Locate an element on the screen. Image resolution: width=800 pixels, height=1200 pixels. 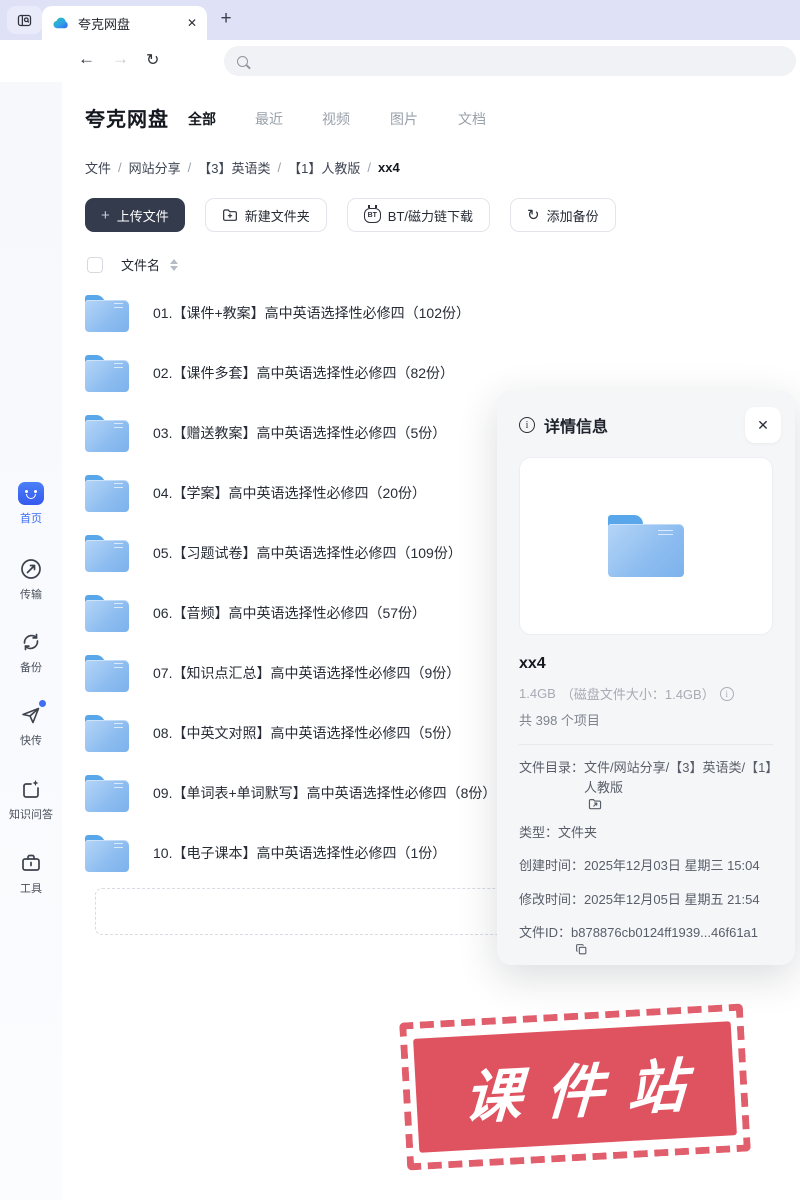
back-icon: ← is located at coordinates (86, 59).